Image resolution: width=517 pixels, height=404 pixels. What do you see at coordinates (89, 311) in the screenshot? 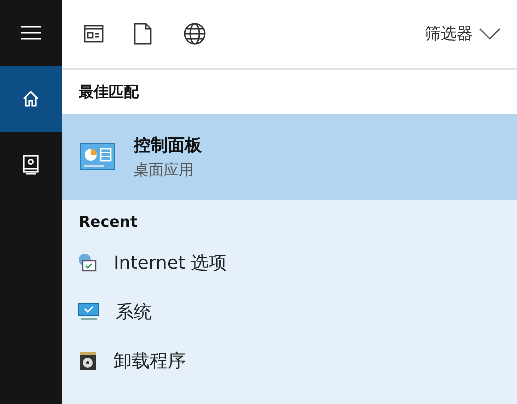
I see `monitor-icon` at bounding box center [89, 311].